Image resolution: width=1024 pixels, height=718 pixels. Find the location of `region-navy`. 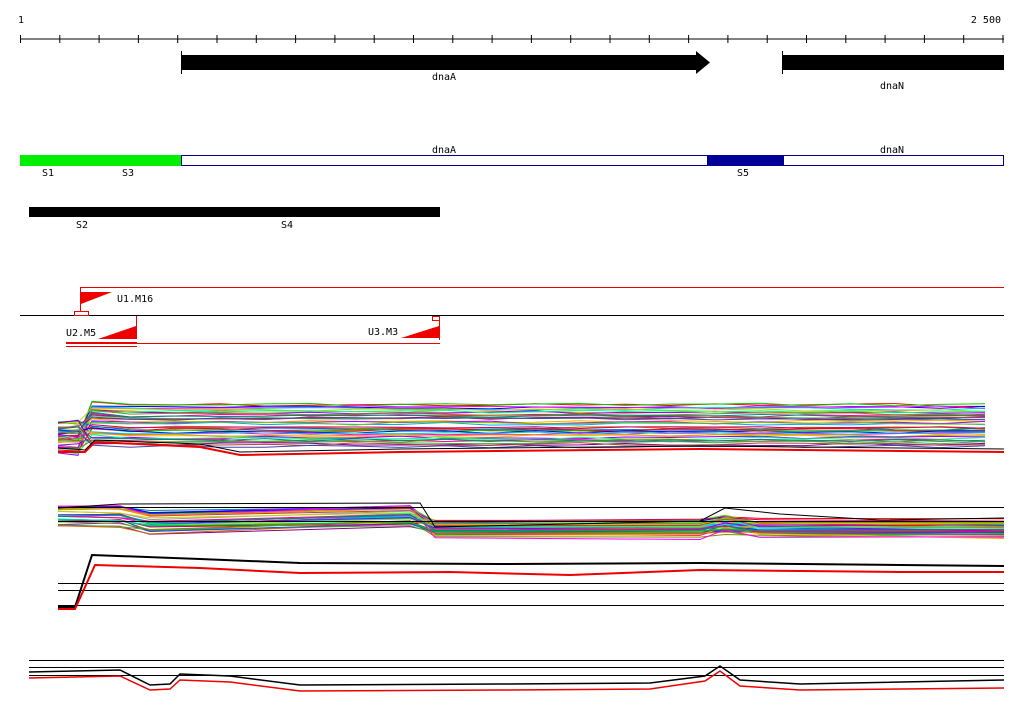

region-navy is located at coordinates (745, 160).